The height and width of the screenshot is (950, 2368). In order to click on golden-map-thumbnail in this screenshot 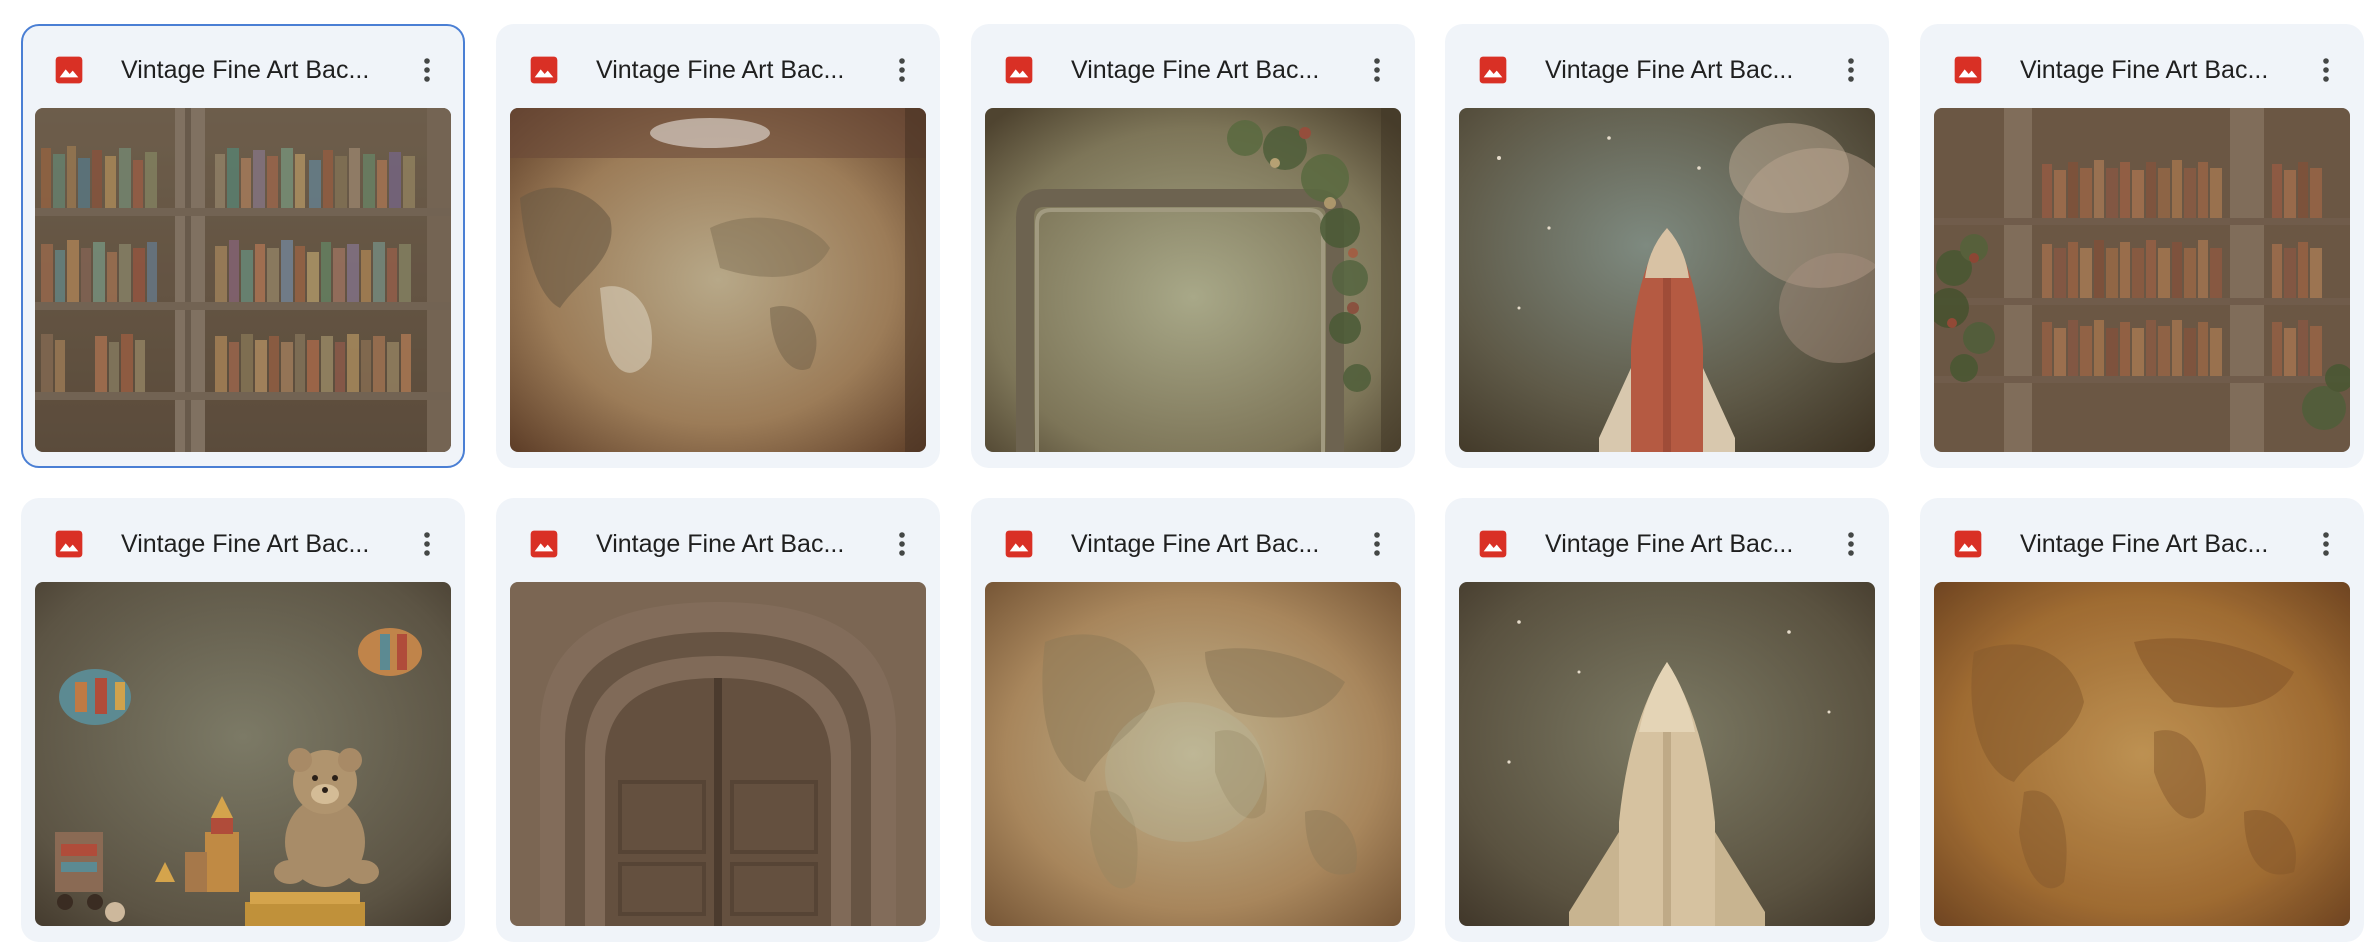, I will do `click(2142, 754)`.